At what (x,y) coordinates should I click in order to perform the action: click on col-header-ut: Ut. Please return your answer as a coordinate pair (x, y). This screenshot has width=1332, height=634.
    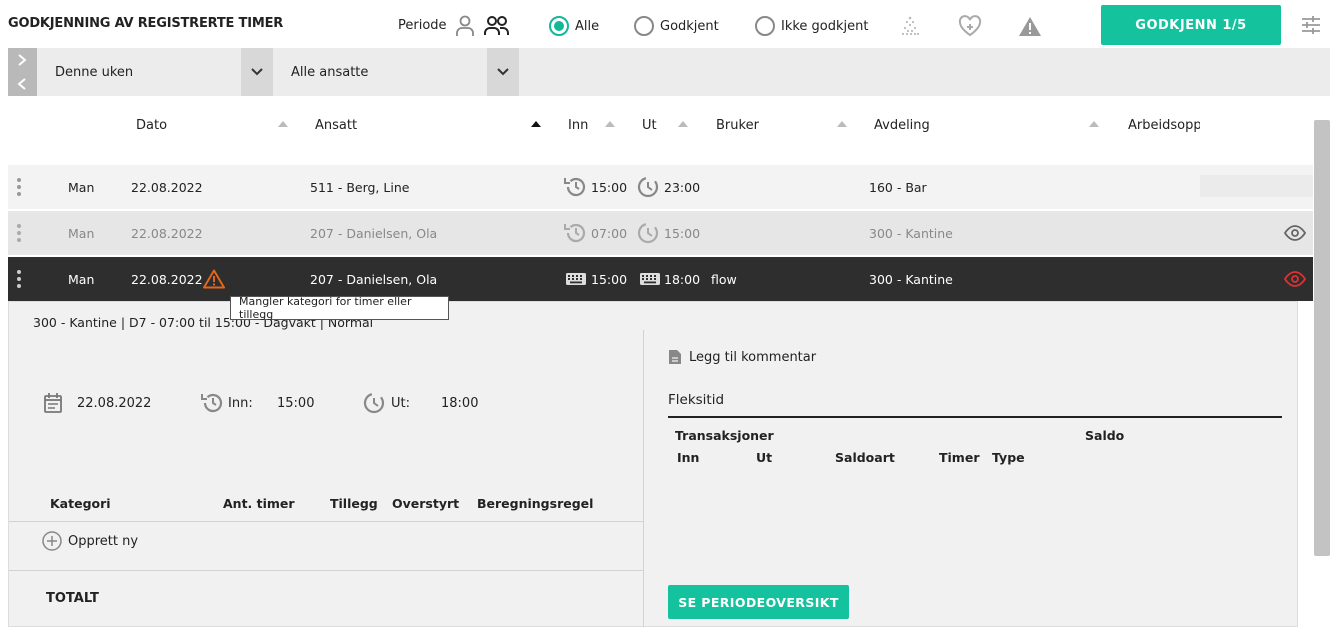
    Looking at the image, I should click on (649, 125).